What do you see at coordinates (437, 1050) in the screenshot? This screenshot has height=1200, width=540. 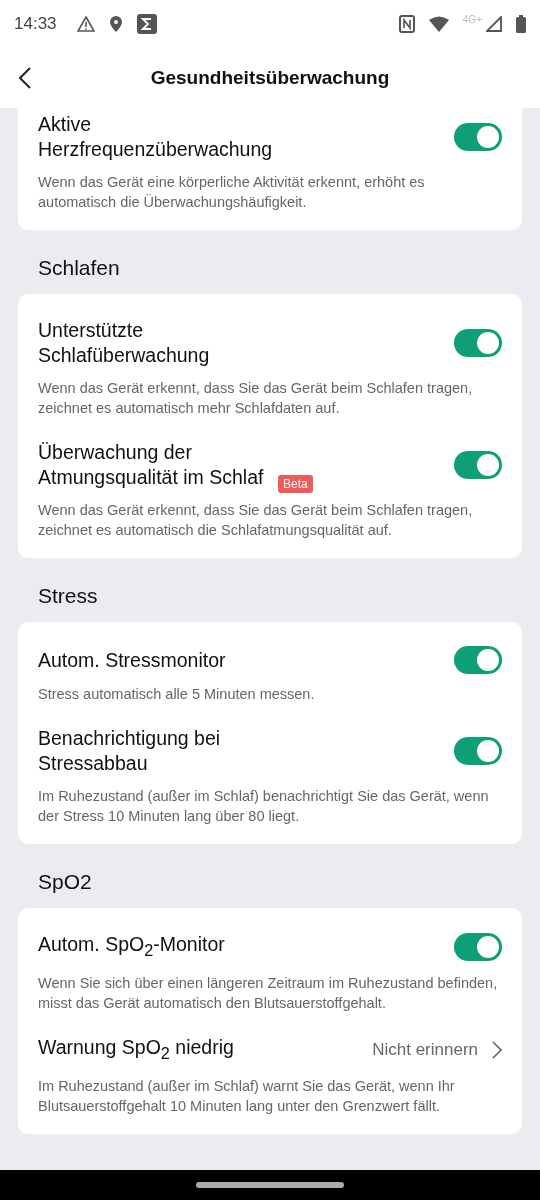 I see `value-link: Nicht erinnern` at bounding box center [437, 1050].